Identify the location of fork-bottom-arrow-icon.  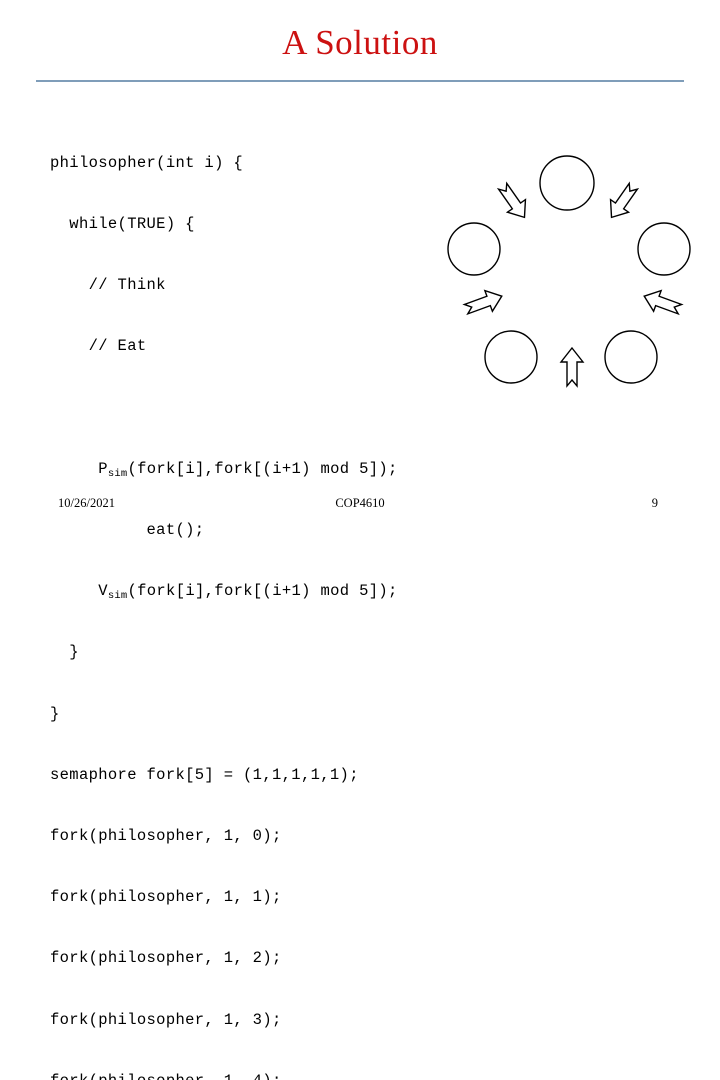
(572, 367).